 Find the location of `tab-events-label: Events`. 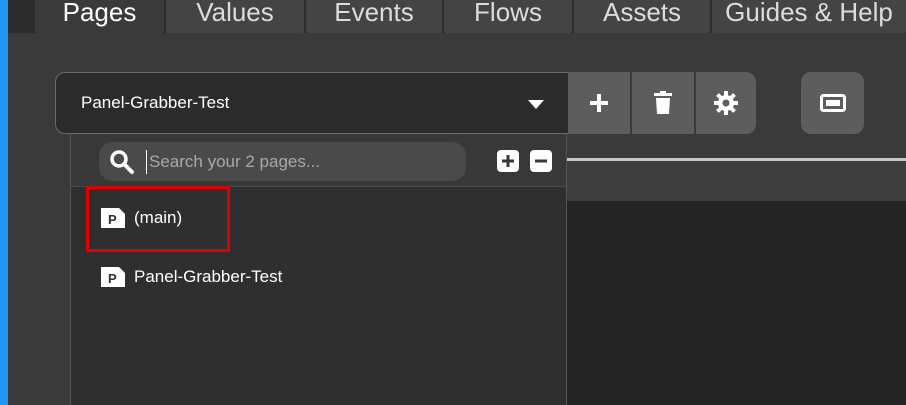

tab-events-label: Events is located at coordinates (374, 13).